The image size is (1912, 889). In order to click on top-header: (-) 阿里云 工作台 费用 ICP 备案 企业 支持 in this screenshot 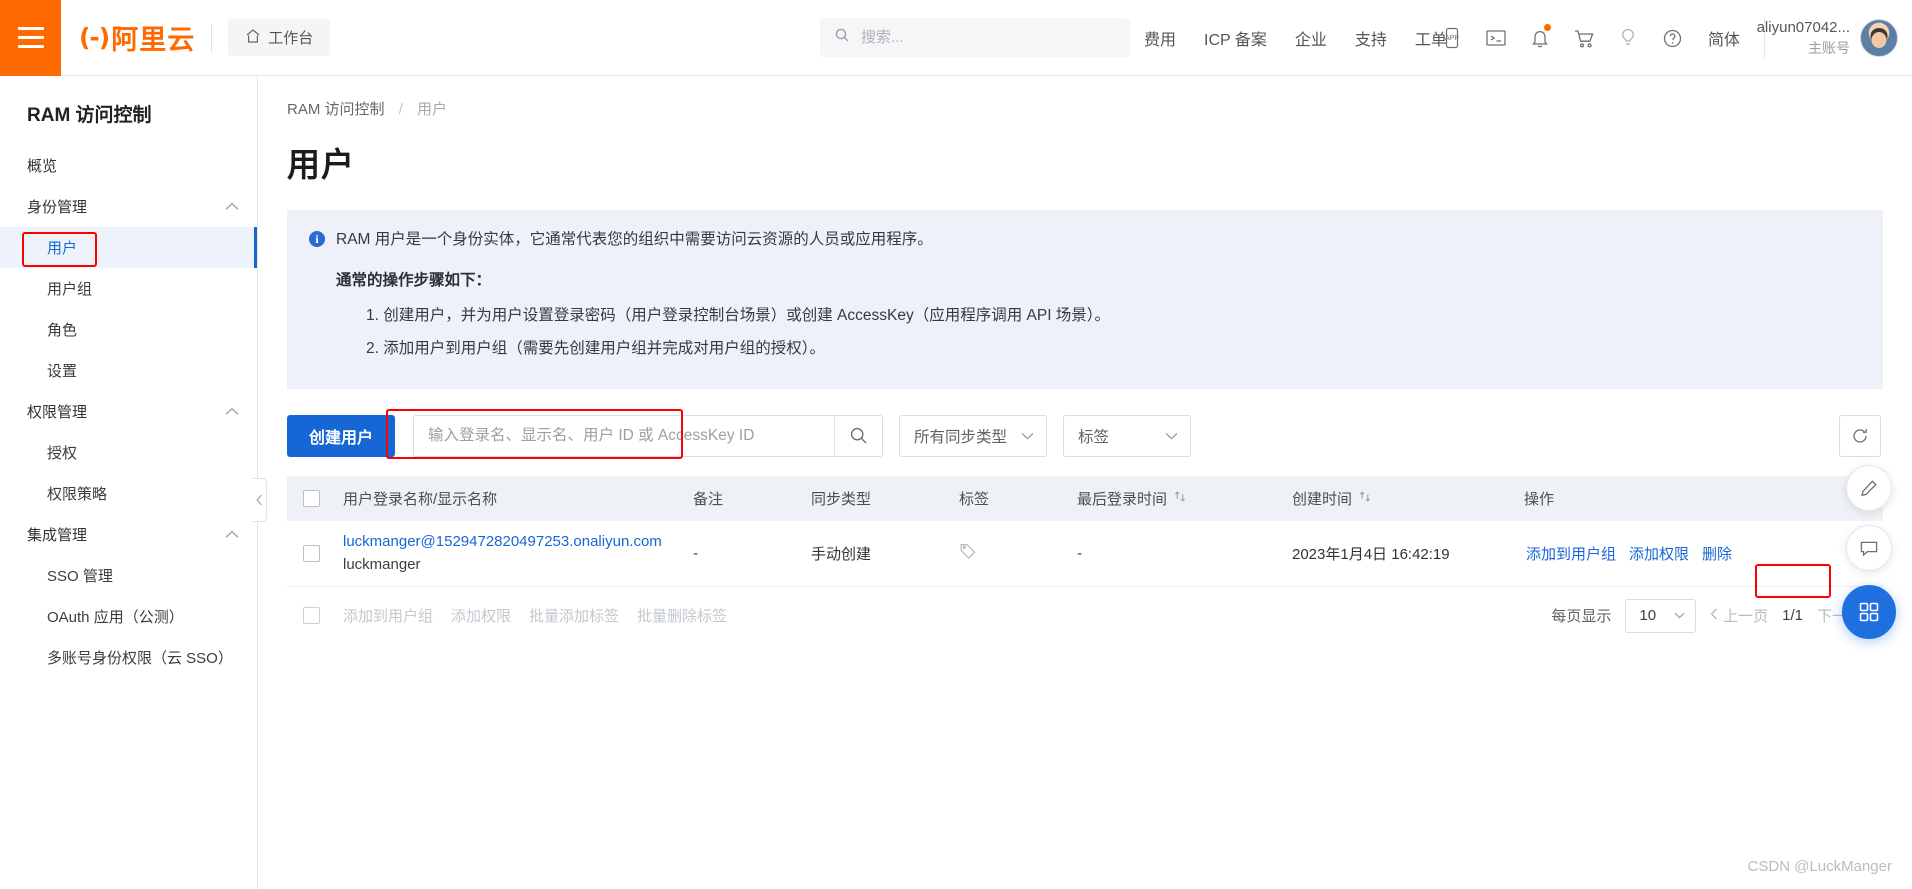, I will do `click(956, 38)`.